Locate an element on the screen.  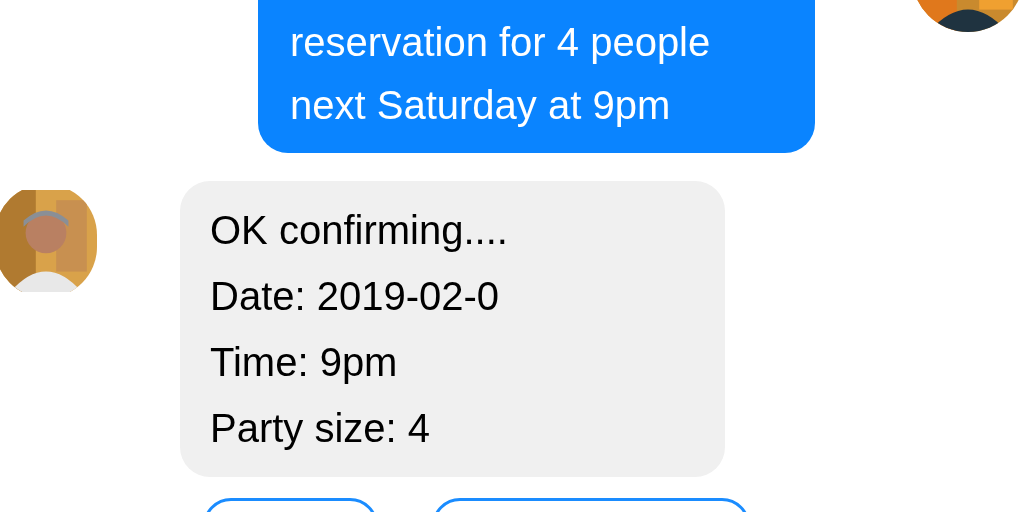
message-text: next Saturday at 9pm is located at coordinates (480, 105).